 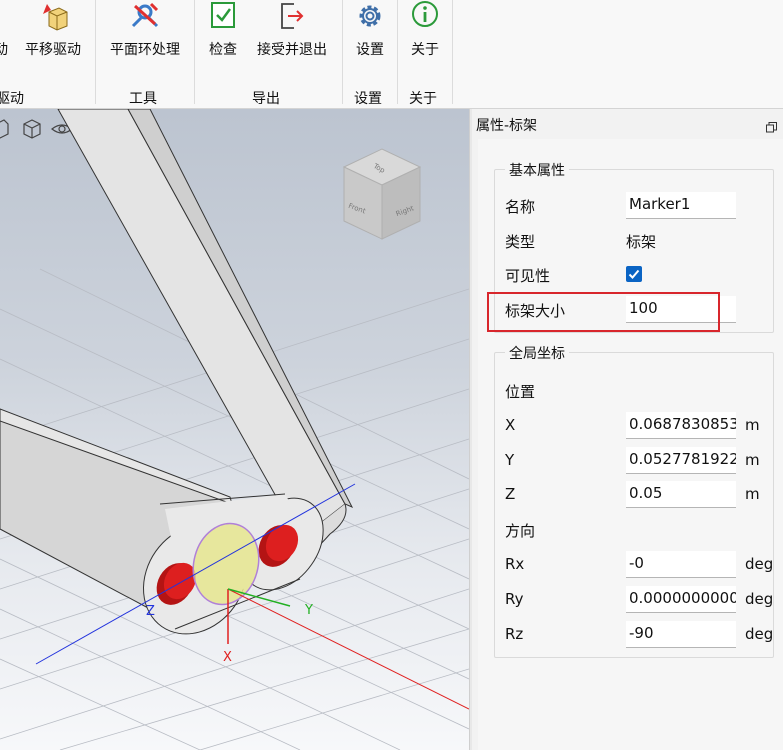 What do you see at coordinates (382, 194) in the screenshot?
I see `view-cube: Top Front Right` at bounding box center [382, 194].